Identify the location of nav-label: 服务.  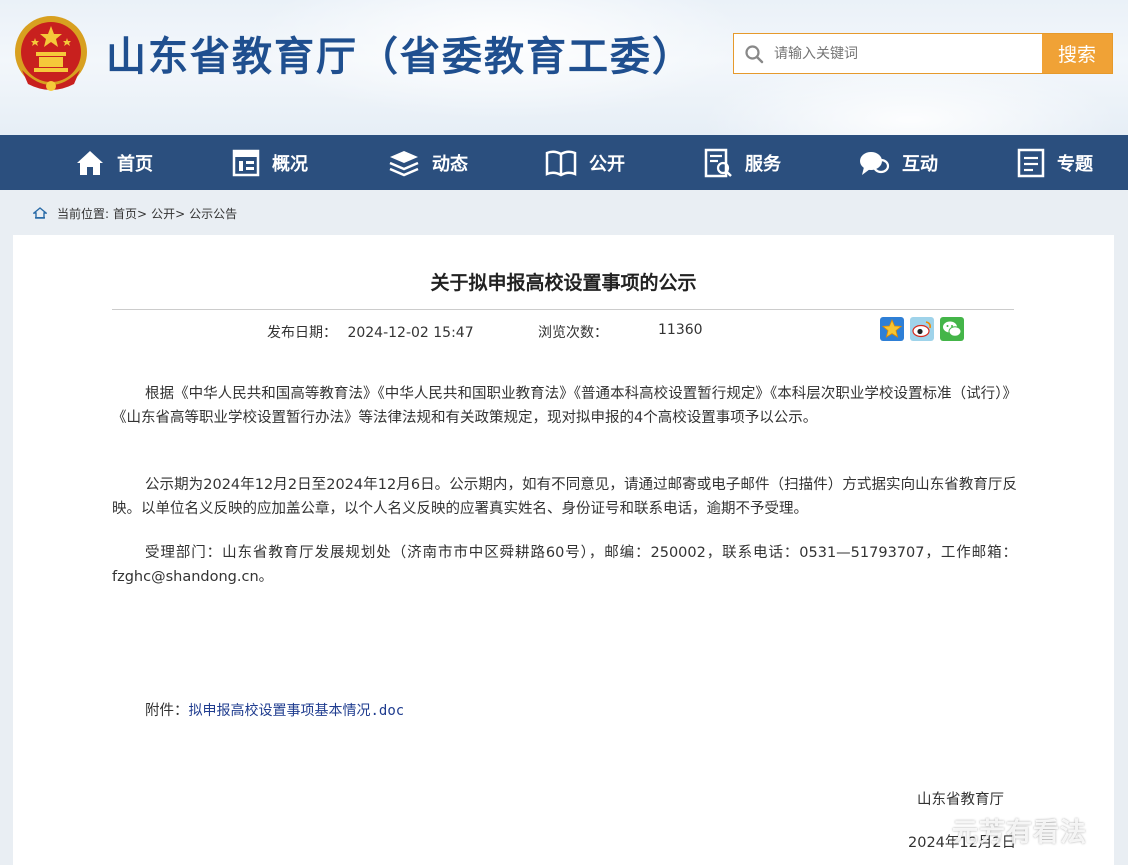
(763, 164).